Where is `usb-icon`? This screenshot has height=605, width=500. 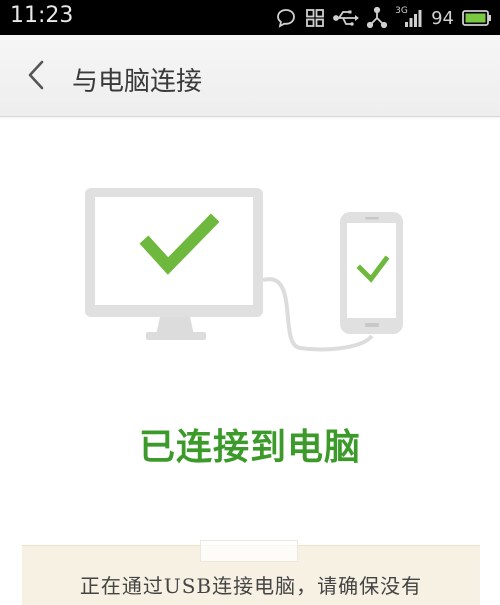 usb-icon is located at coordinates (346, 18).